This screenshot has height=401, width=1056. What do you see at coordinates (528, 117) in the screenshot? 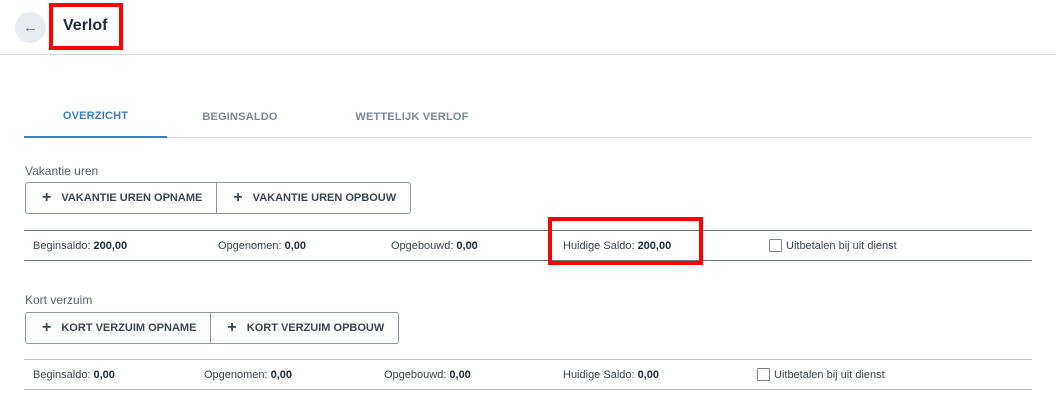
I see `tab-bar: OVERZICHT BEGINSALDO WETTELIJK VERLOF` at bounding box center [528, 117].